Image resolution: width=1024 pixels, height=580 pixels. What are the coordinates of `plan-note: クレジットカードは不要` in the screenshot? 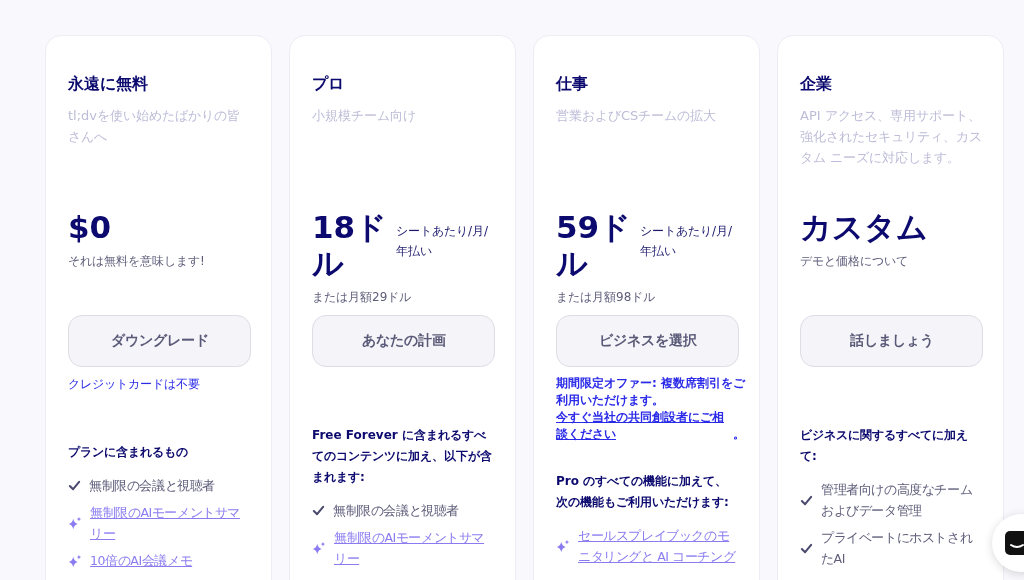 It's located at (134, 384).